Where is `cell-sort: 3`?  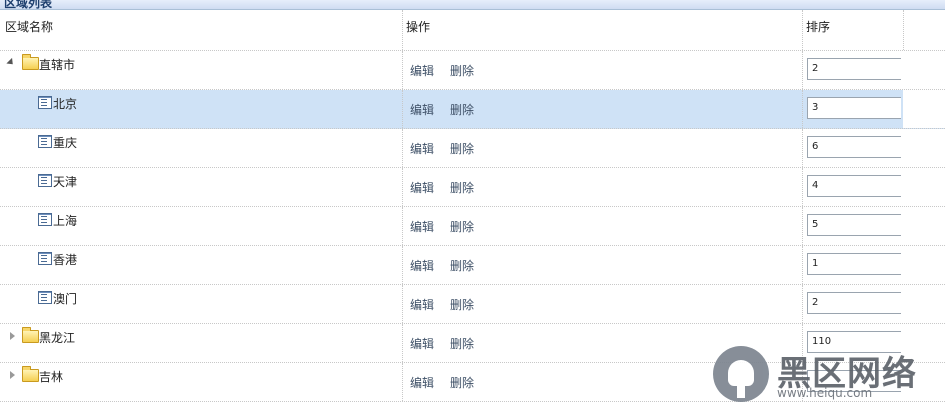 cell-sort: 3 is located at coordinates (852, 109).